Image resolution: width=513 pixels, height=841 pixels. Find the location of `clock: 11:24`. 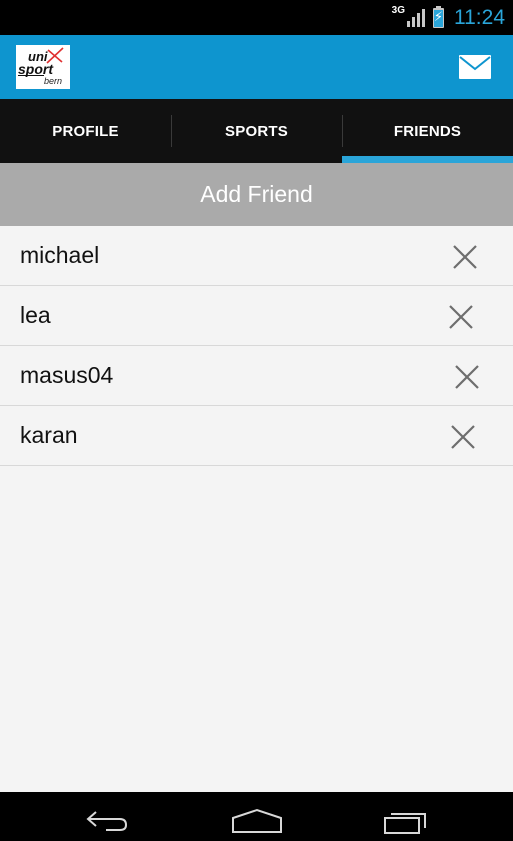

clock: 11:24 is located at coordinates (479, 17).